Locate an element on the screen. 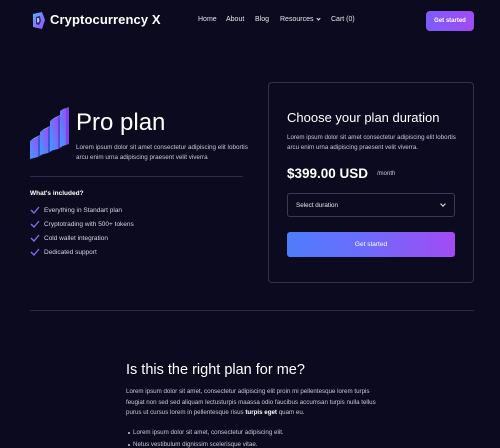 Image resolution: width=500 pixels, height=448 pixels. feature-label: Cold wallet integration is located at coordinates (76, 238).